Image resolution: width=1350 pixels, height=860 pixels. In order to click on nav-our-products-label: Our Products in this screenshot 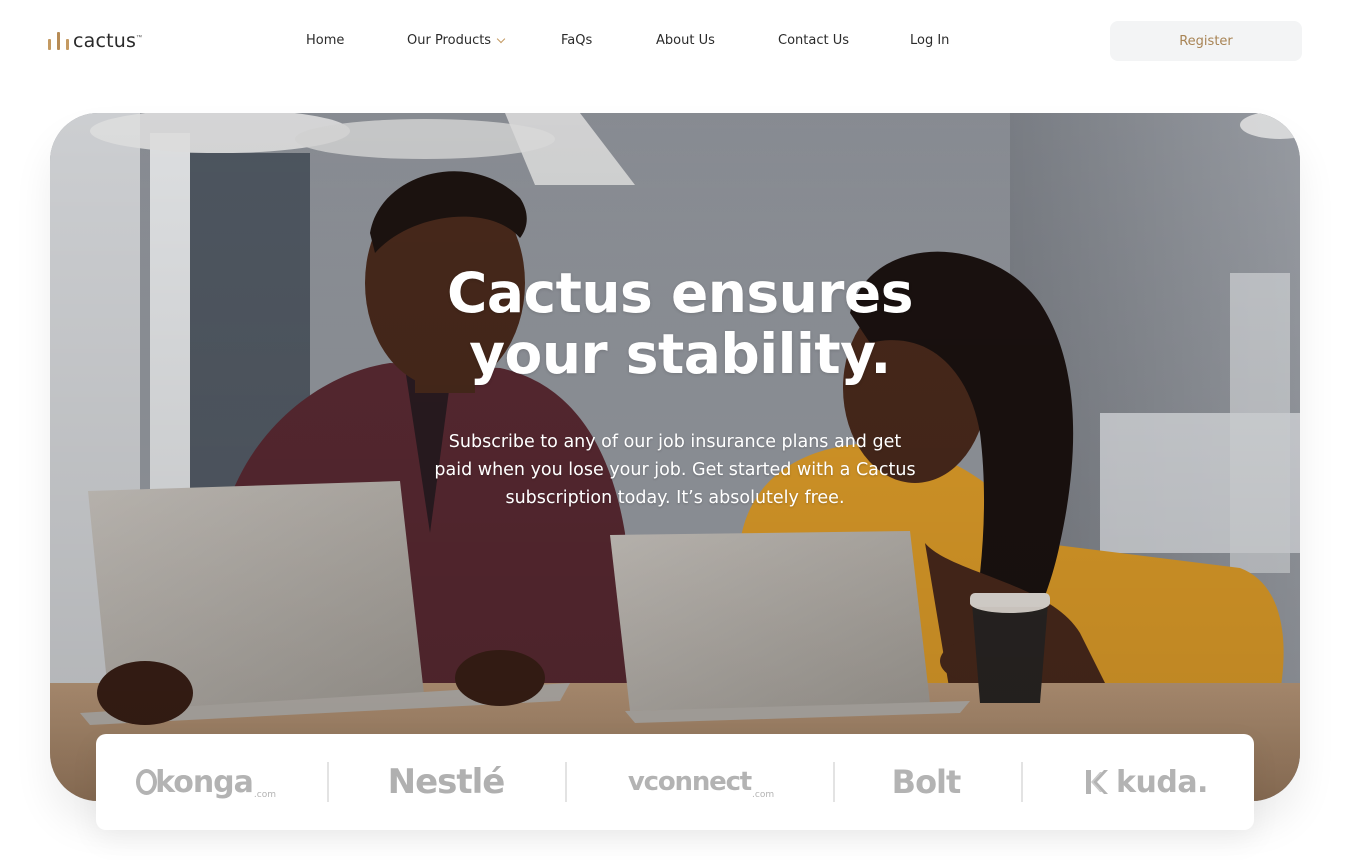, I will do `click(449, 40)`.